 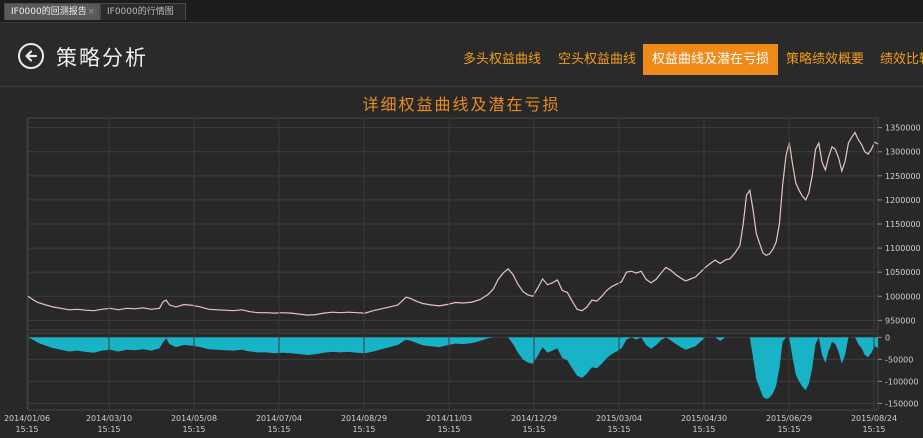 What do you see at coordinates (898, 370) in the screenshot?
I see `drawdown-y-axis: 0 -50000 -100000 -150000` at bounding box center [898, 370].